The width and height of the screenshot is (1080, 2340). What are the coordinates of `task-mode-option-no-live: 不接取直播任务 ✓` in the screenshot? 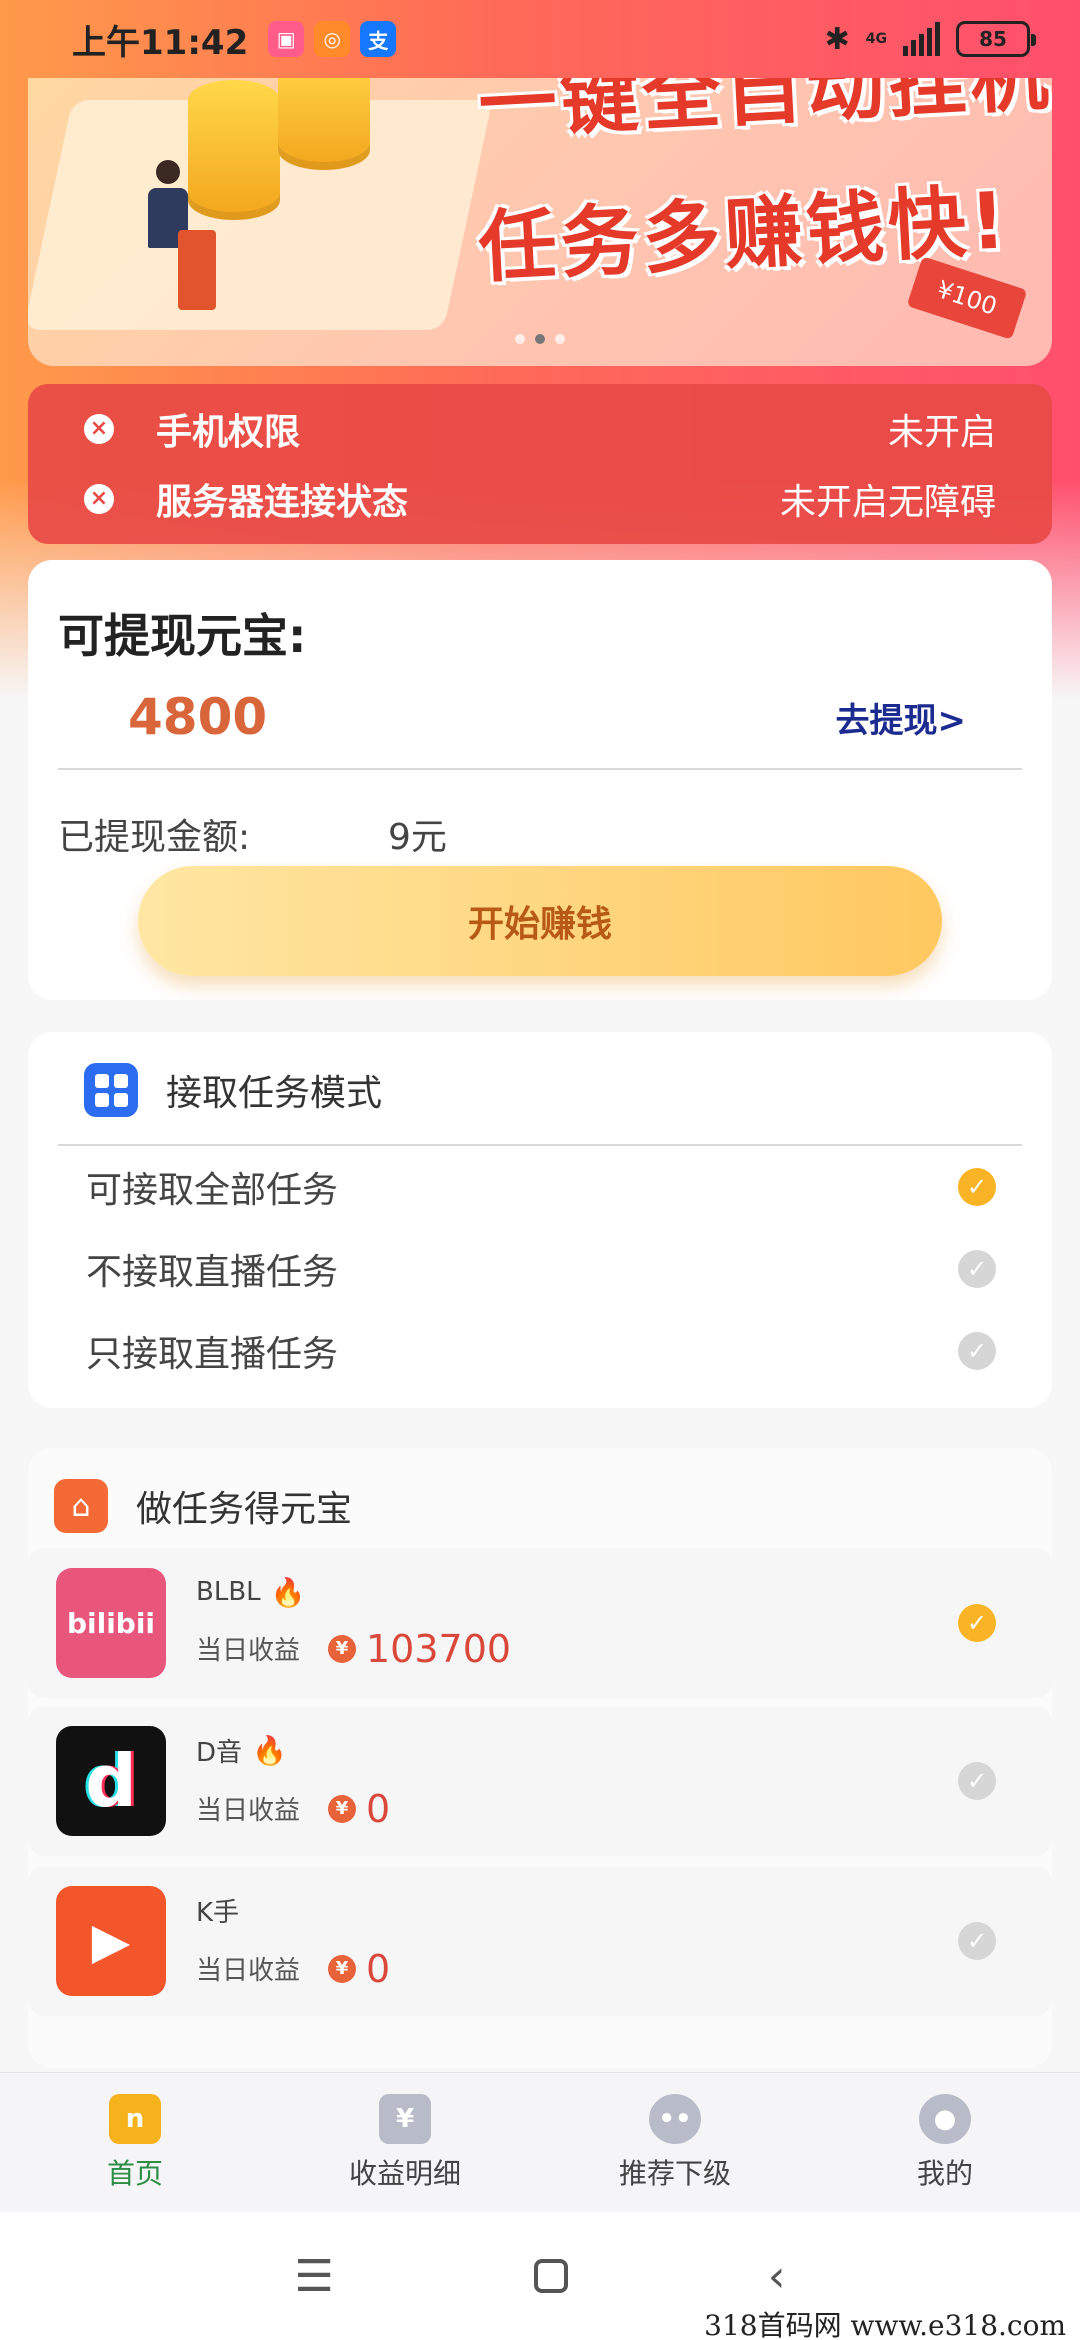 It's located at (540, 1269).